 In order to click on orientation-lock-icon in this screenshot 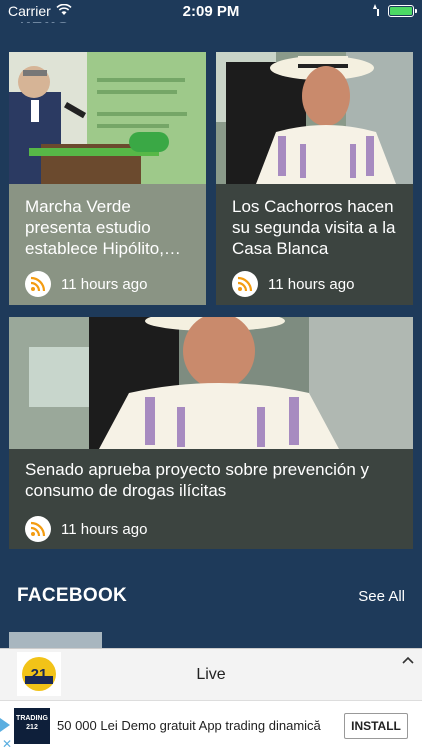, I will do `click(378, 11)`.